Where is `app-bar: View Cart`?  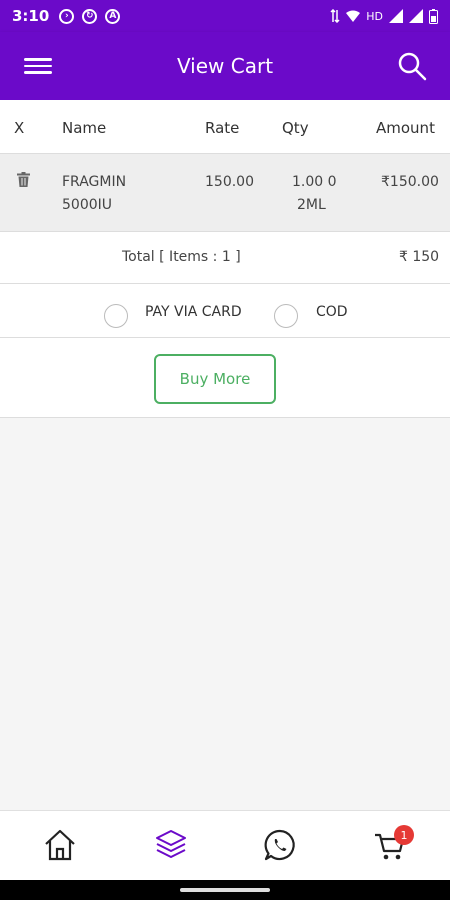 app-bar: View Cart is located at coordinates (225, 66).